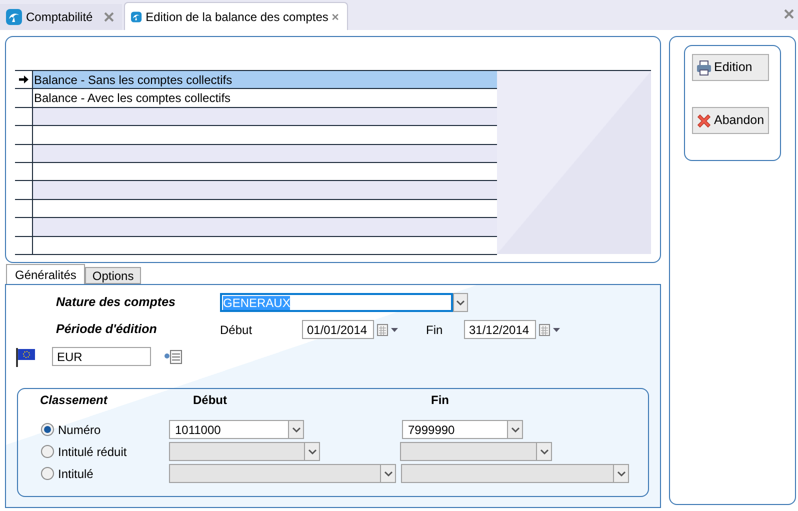  I want to click on option-label: Intitulé, so click(76, 474).